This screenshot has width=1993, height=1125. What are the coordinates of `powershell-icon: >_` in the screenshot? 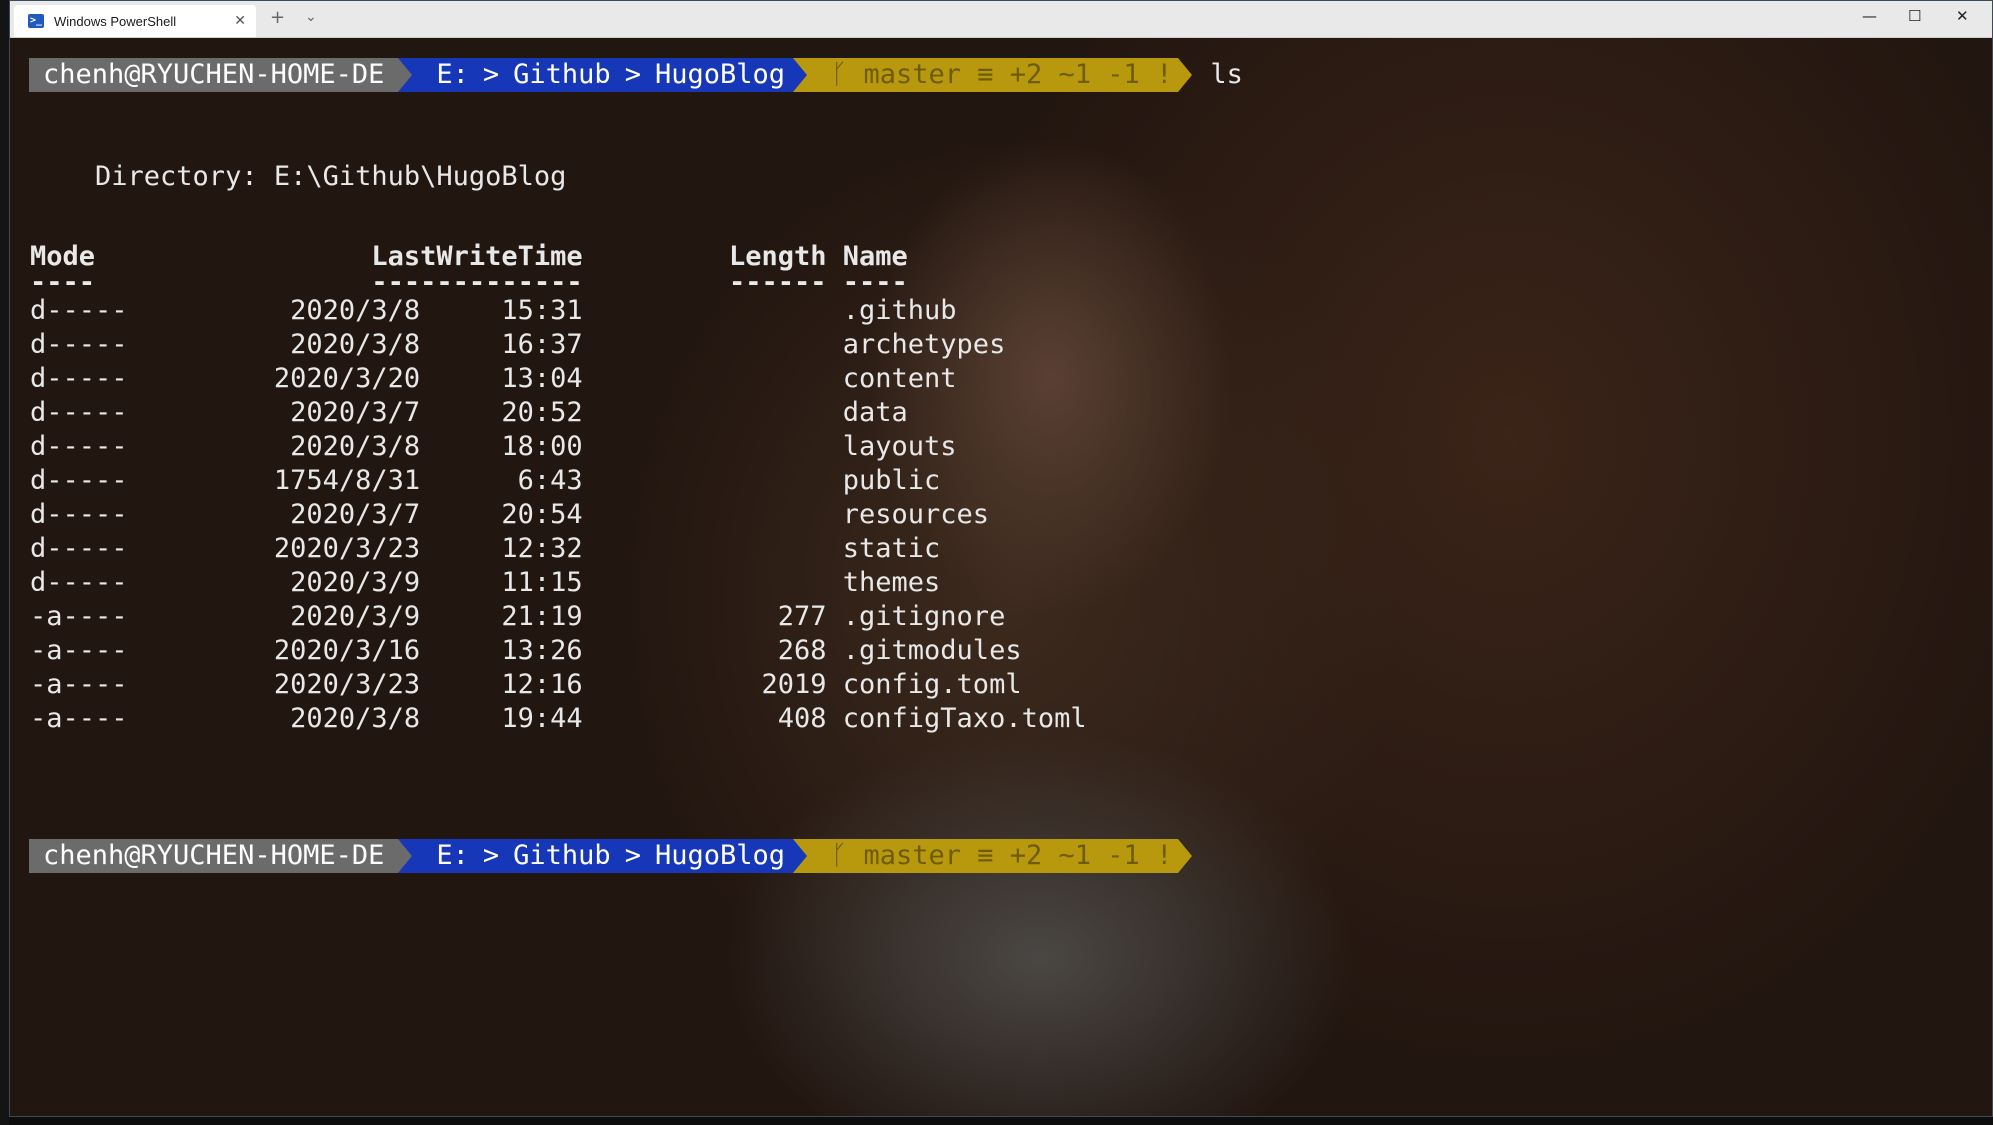 It's located at (36, 21).